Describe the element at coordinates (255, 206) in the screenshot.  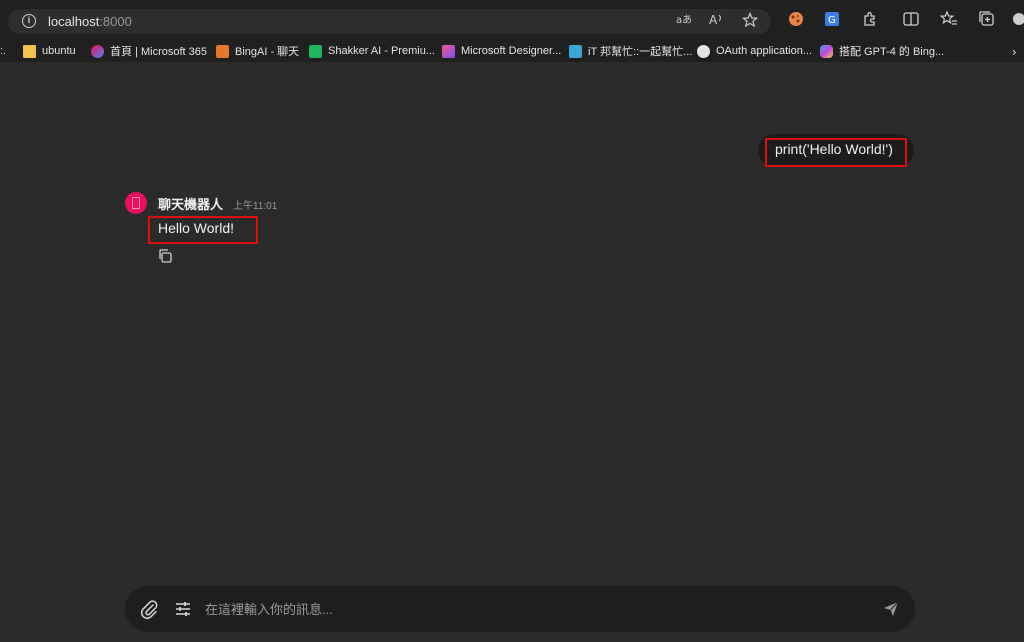
I see `message-timestamp: 上午11:01` at that location.